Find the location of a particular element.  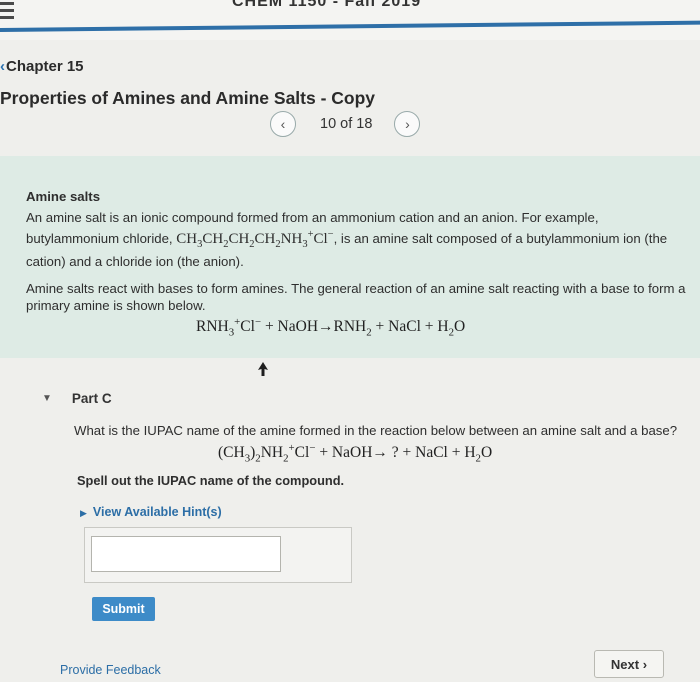

pager: ‹ 10 of 18 › is located at coordinates (345, 124).